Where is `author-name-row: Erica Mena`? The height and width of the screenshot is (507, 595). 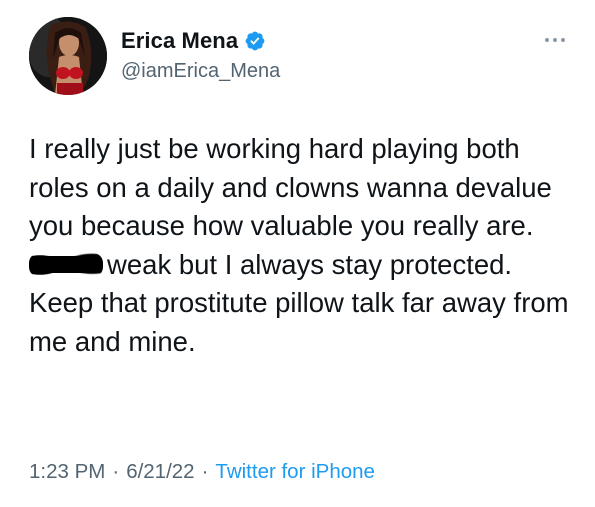
author-name-row: Erica Mena is located at coordinates (193, 41).